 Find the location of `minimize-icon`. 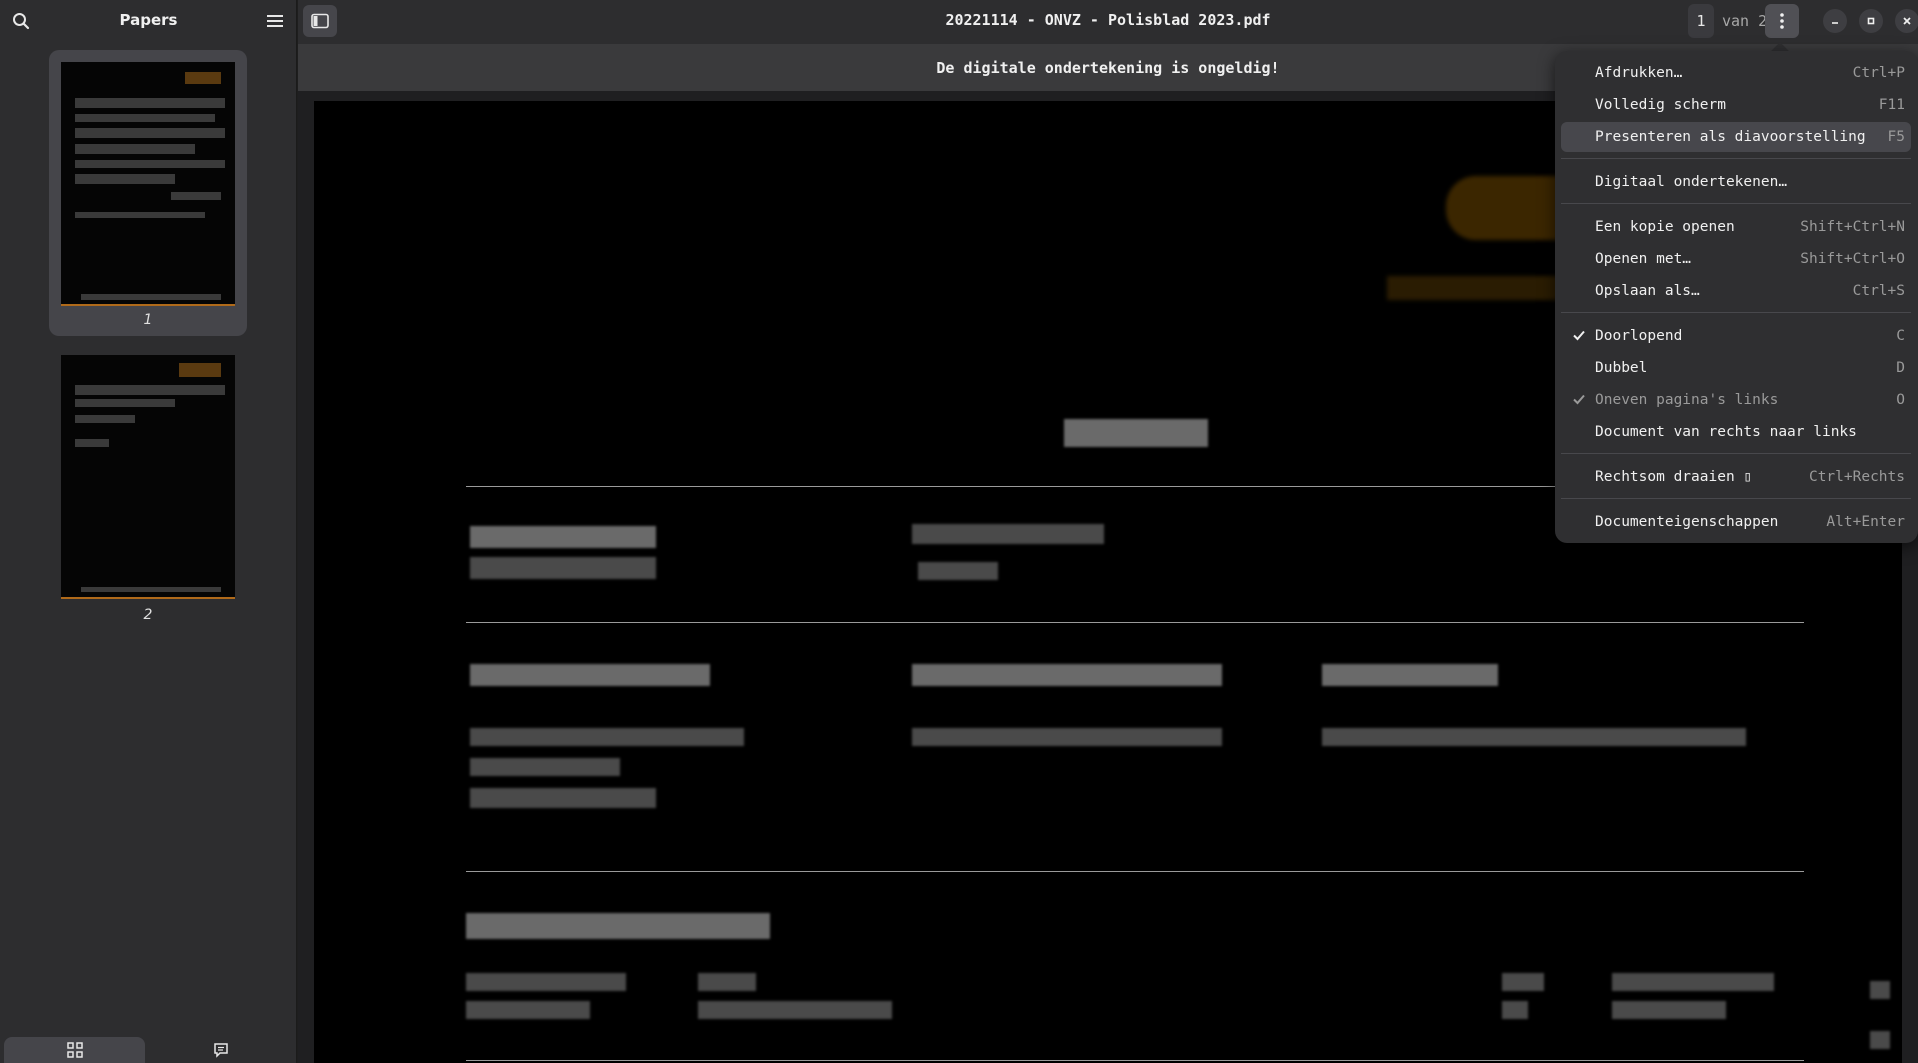

minimize-icon is located at coordinates (1835, 21).